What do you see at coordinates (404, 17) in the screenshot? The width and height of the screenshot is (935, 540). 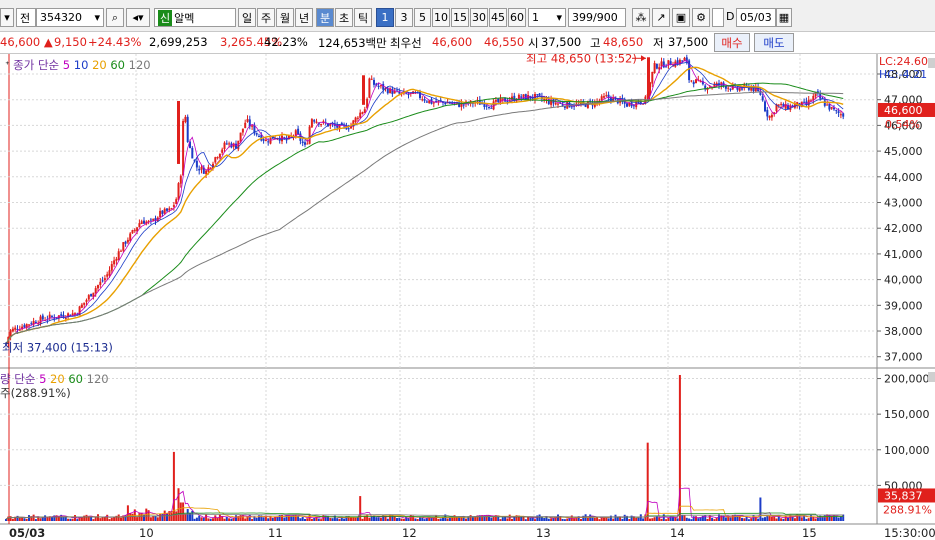 I see `interval-button: 3` at bounding box center [404, 17].